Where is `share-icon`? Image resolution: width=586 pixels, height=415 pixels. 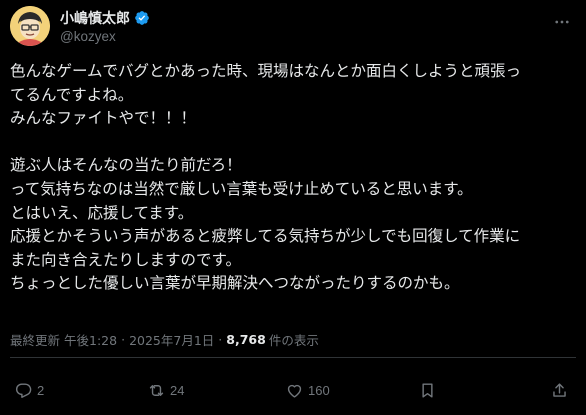
share-icon is located at coordinates (559, 389).